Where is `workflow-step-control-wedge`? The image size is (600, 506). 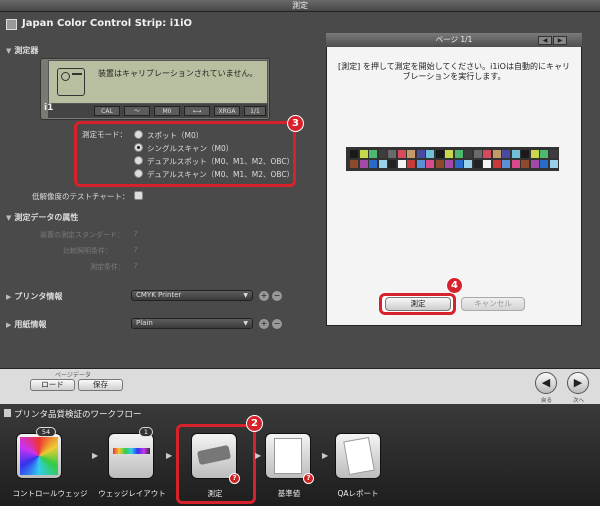
workflow-step-control-wedge is located at coordinates (39, 456).